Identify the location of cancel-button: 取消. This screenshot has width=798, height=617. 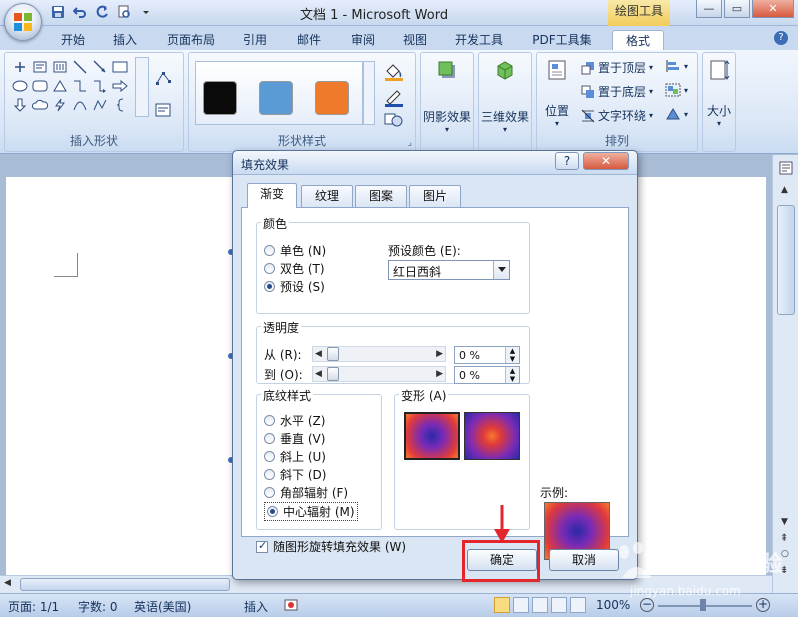
(584, 560).